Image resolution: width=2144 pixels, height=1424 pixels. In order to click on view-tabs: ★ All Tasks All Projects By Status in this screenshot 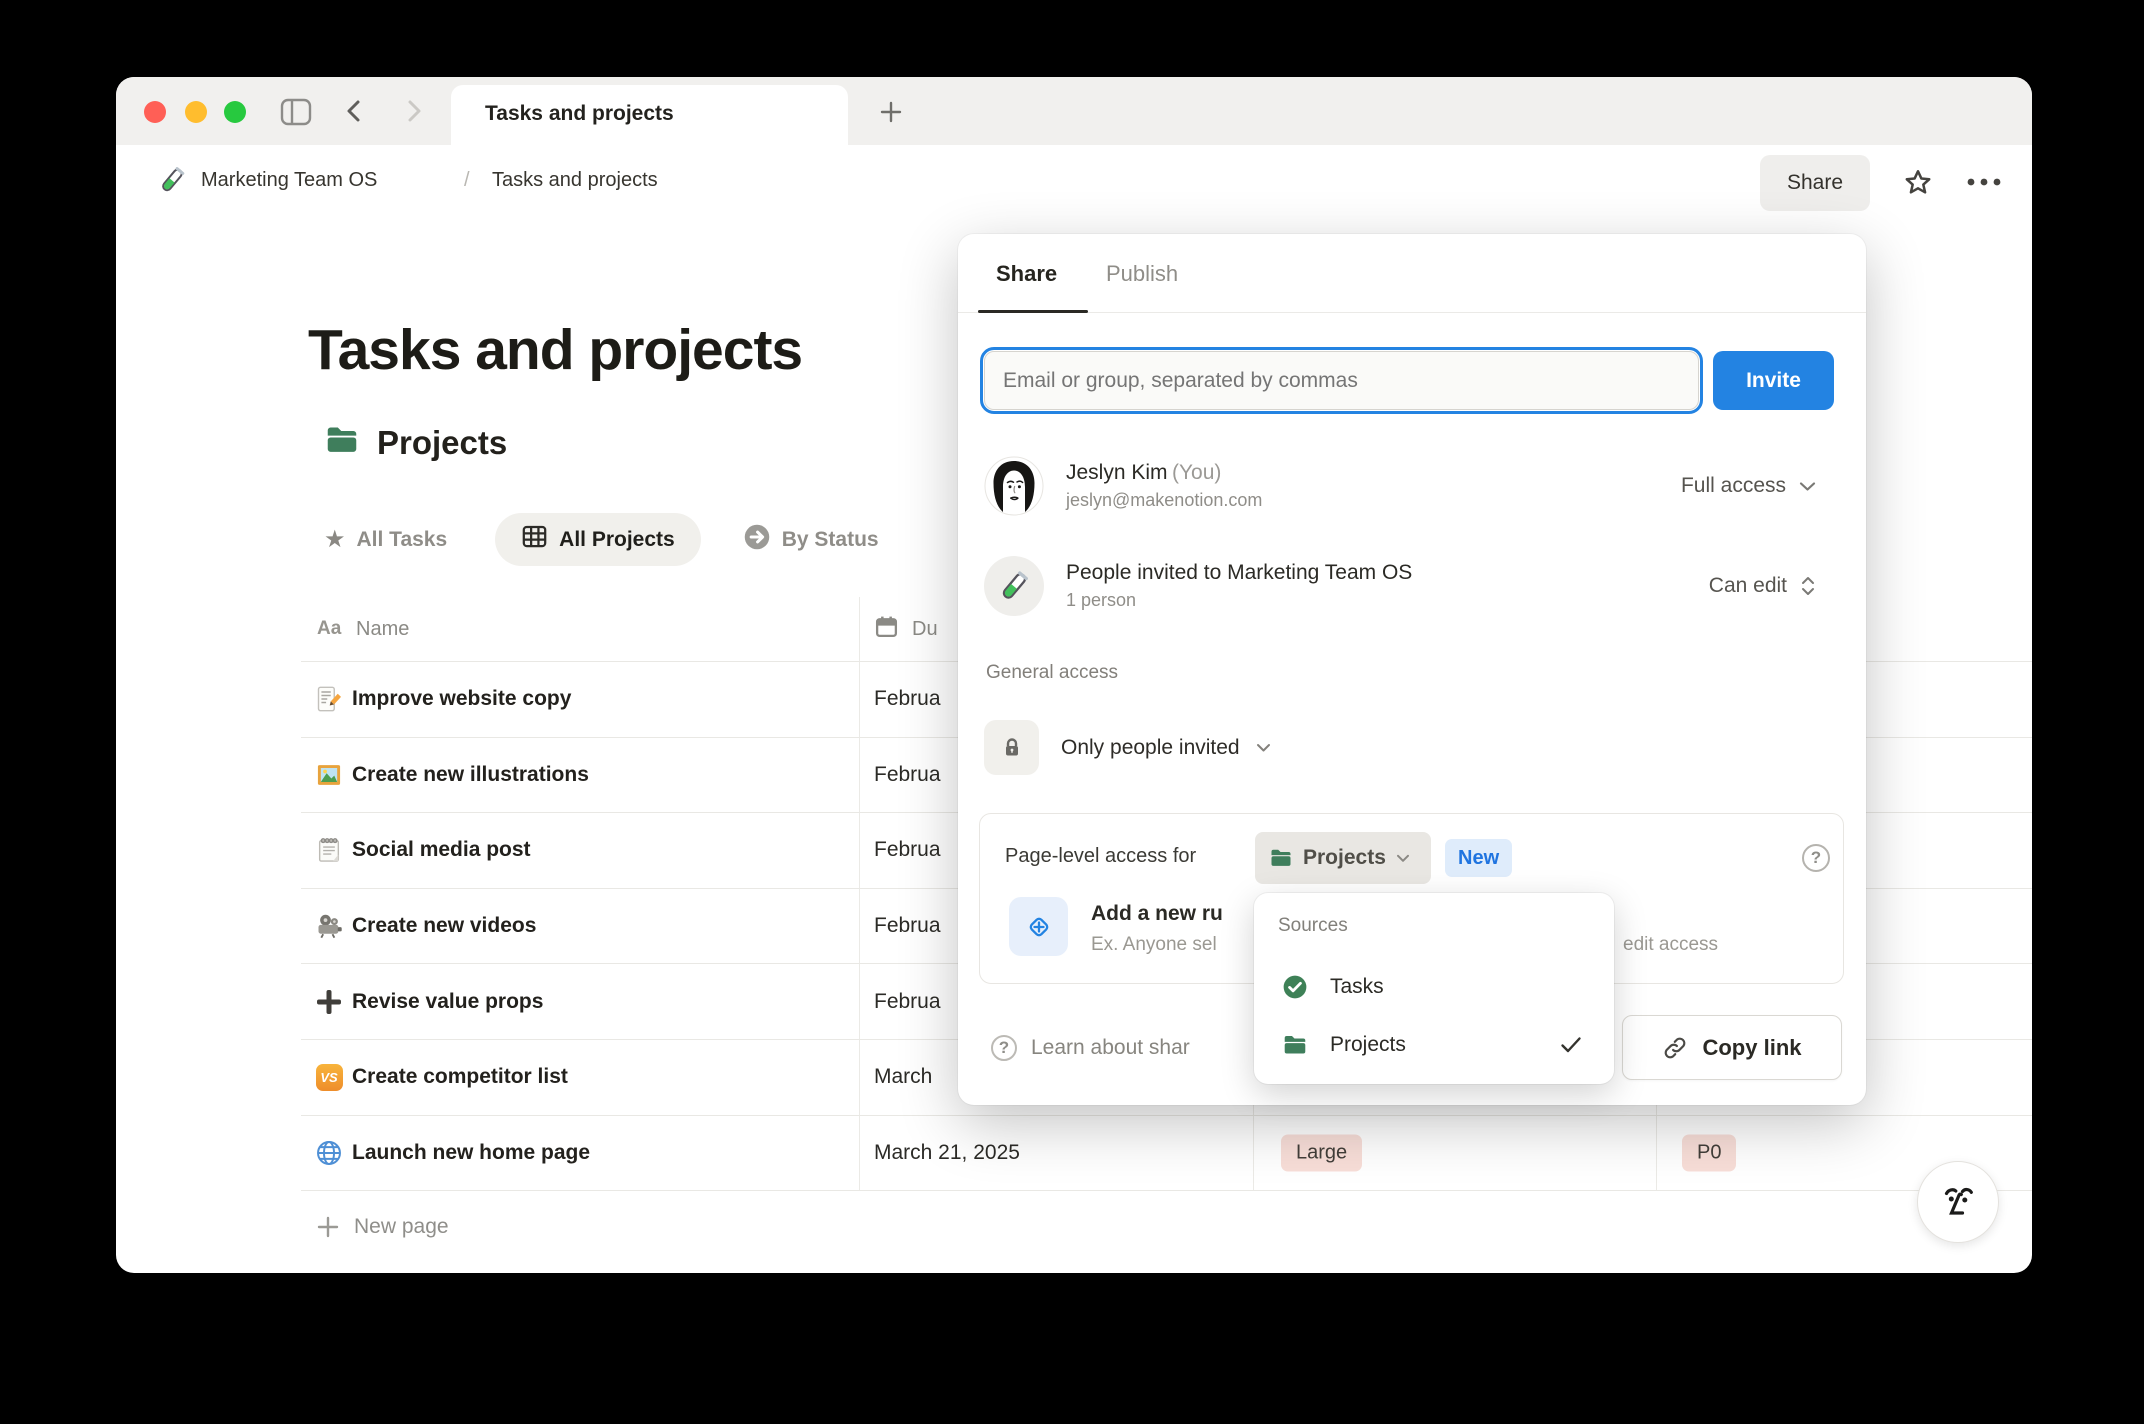, I will do `click(601, 539)`.